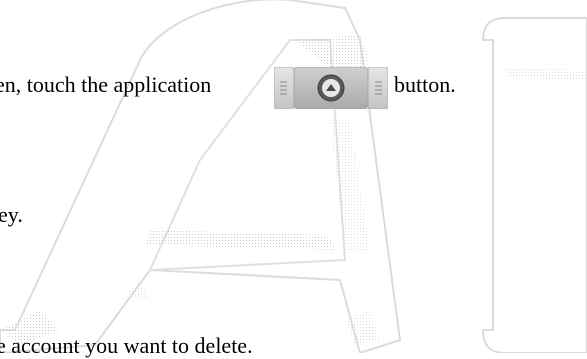 The height and width of the screenshot is (359, 587). I want to click on instruction-line-1: en, touch the application, so click(105, 85).